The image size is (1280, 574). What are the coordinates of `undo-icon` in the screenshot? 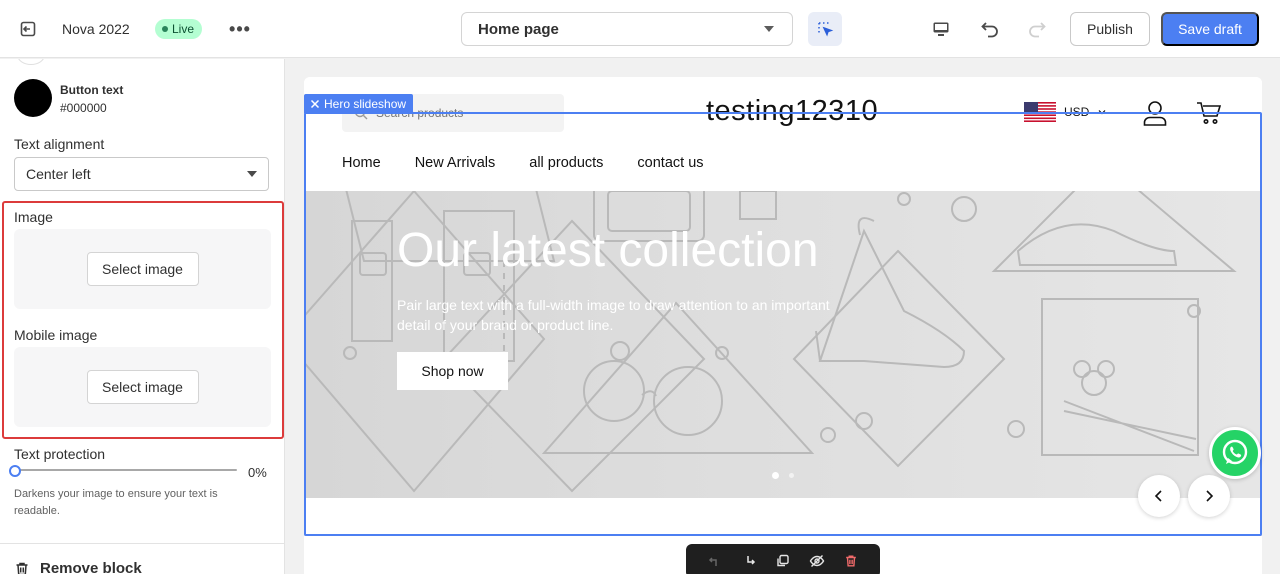 It's located at (989, 30).